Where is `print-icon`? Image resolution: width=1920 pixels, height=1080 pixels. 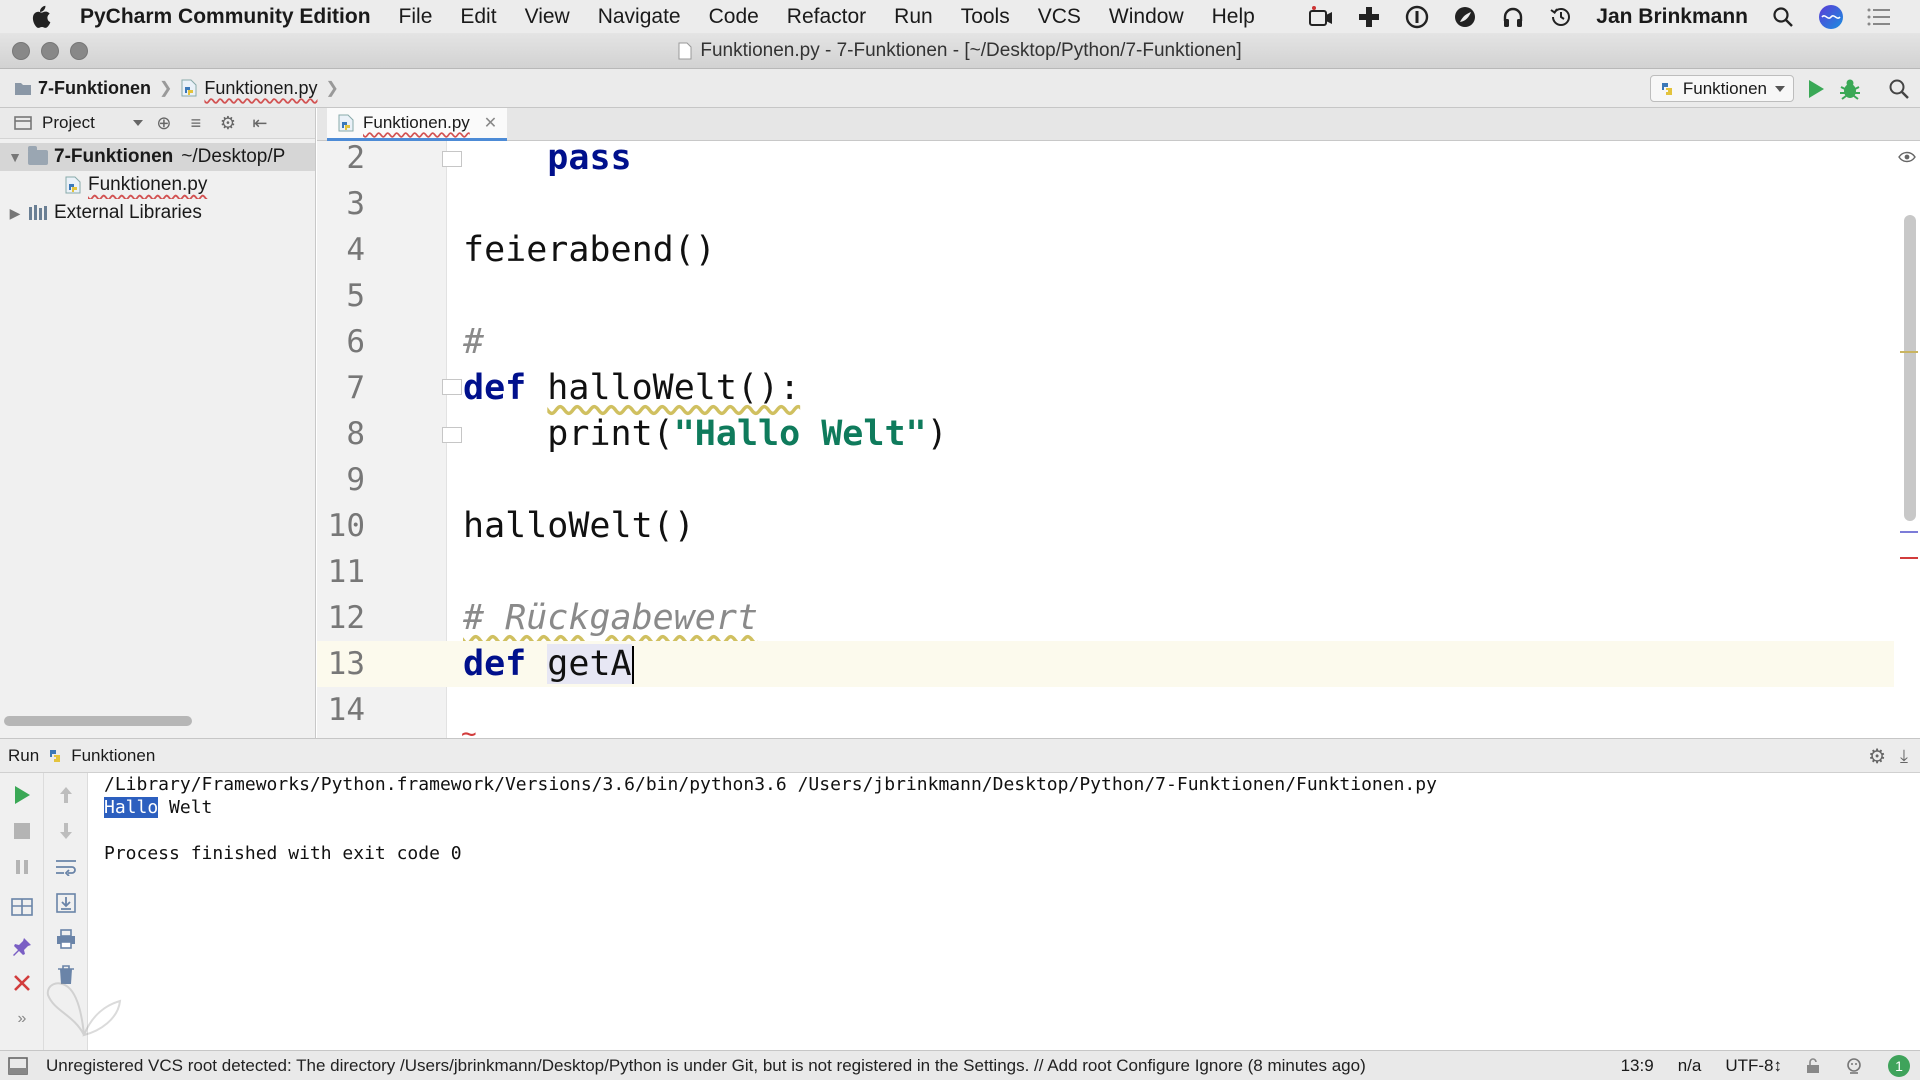 print-icon is located at coordinates (66, 939).